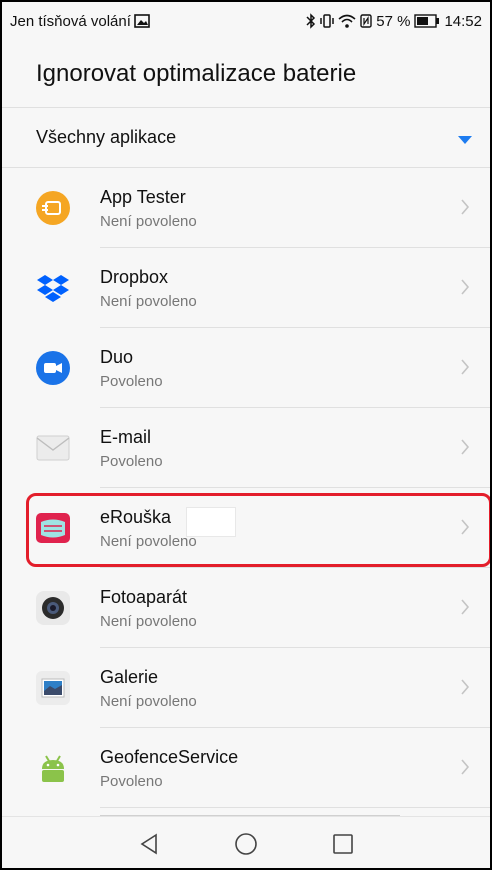  Describe the element at coordinates (53, 448) in the screenshot. I see `email-icon` at that location.